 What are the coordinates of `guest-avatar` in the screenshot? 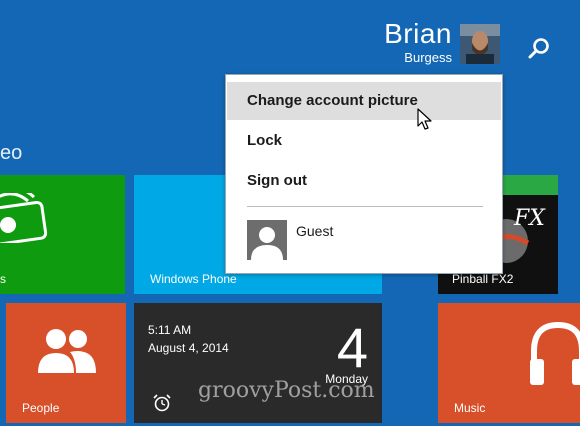 It's located at (267, 240).